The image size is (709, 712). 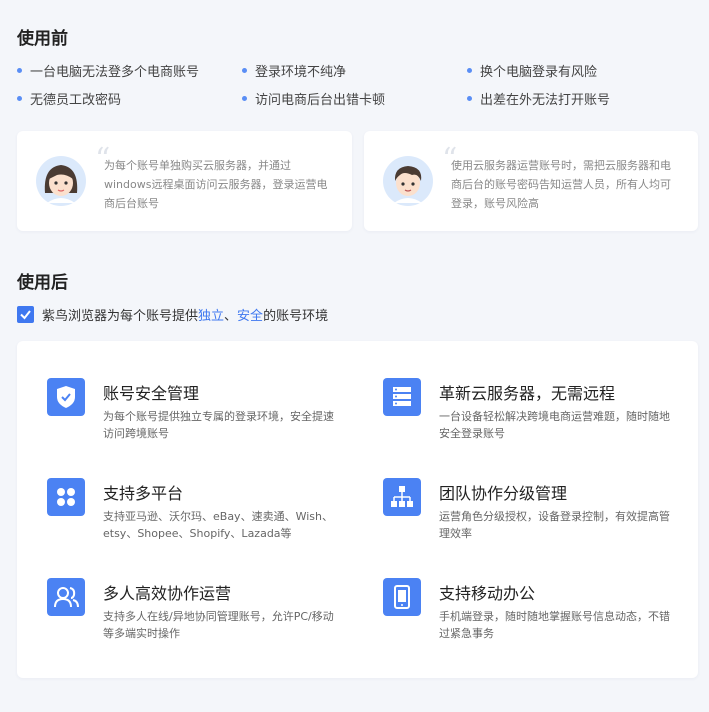 What do you see at coordinates (151, 393) in the screenshot?
I see `feature-title: 账号安全管理` at bounding box center [151, 393].